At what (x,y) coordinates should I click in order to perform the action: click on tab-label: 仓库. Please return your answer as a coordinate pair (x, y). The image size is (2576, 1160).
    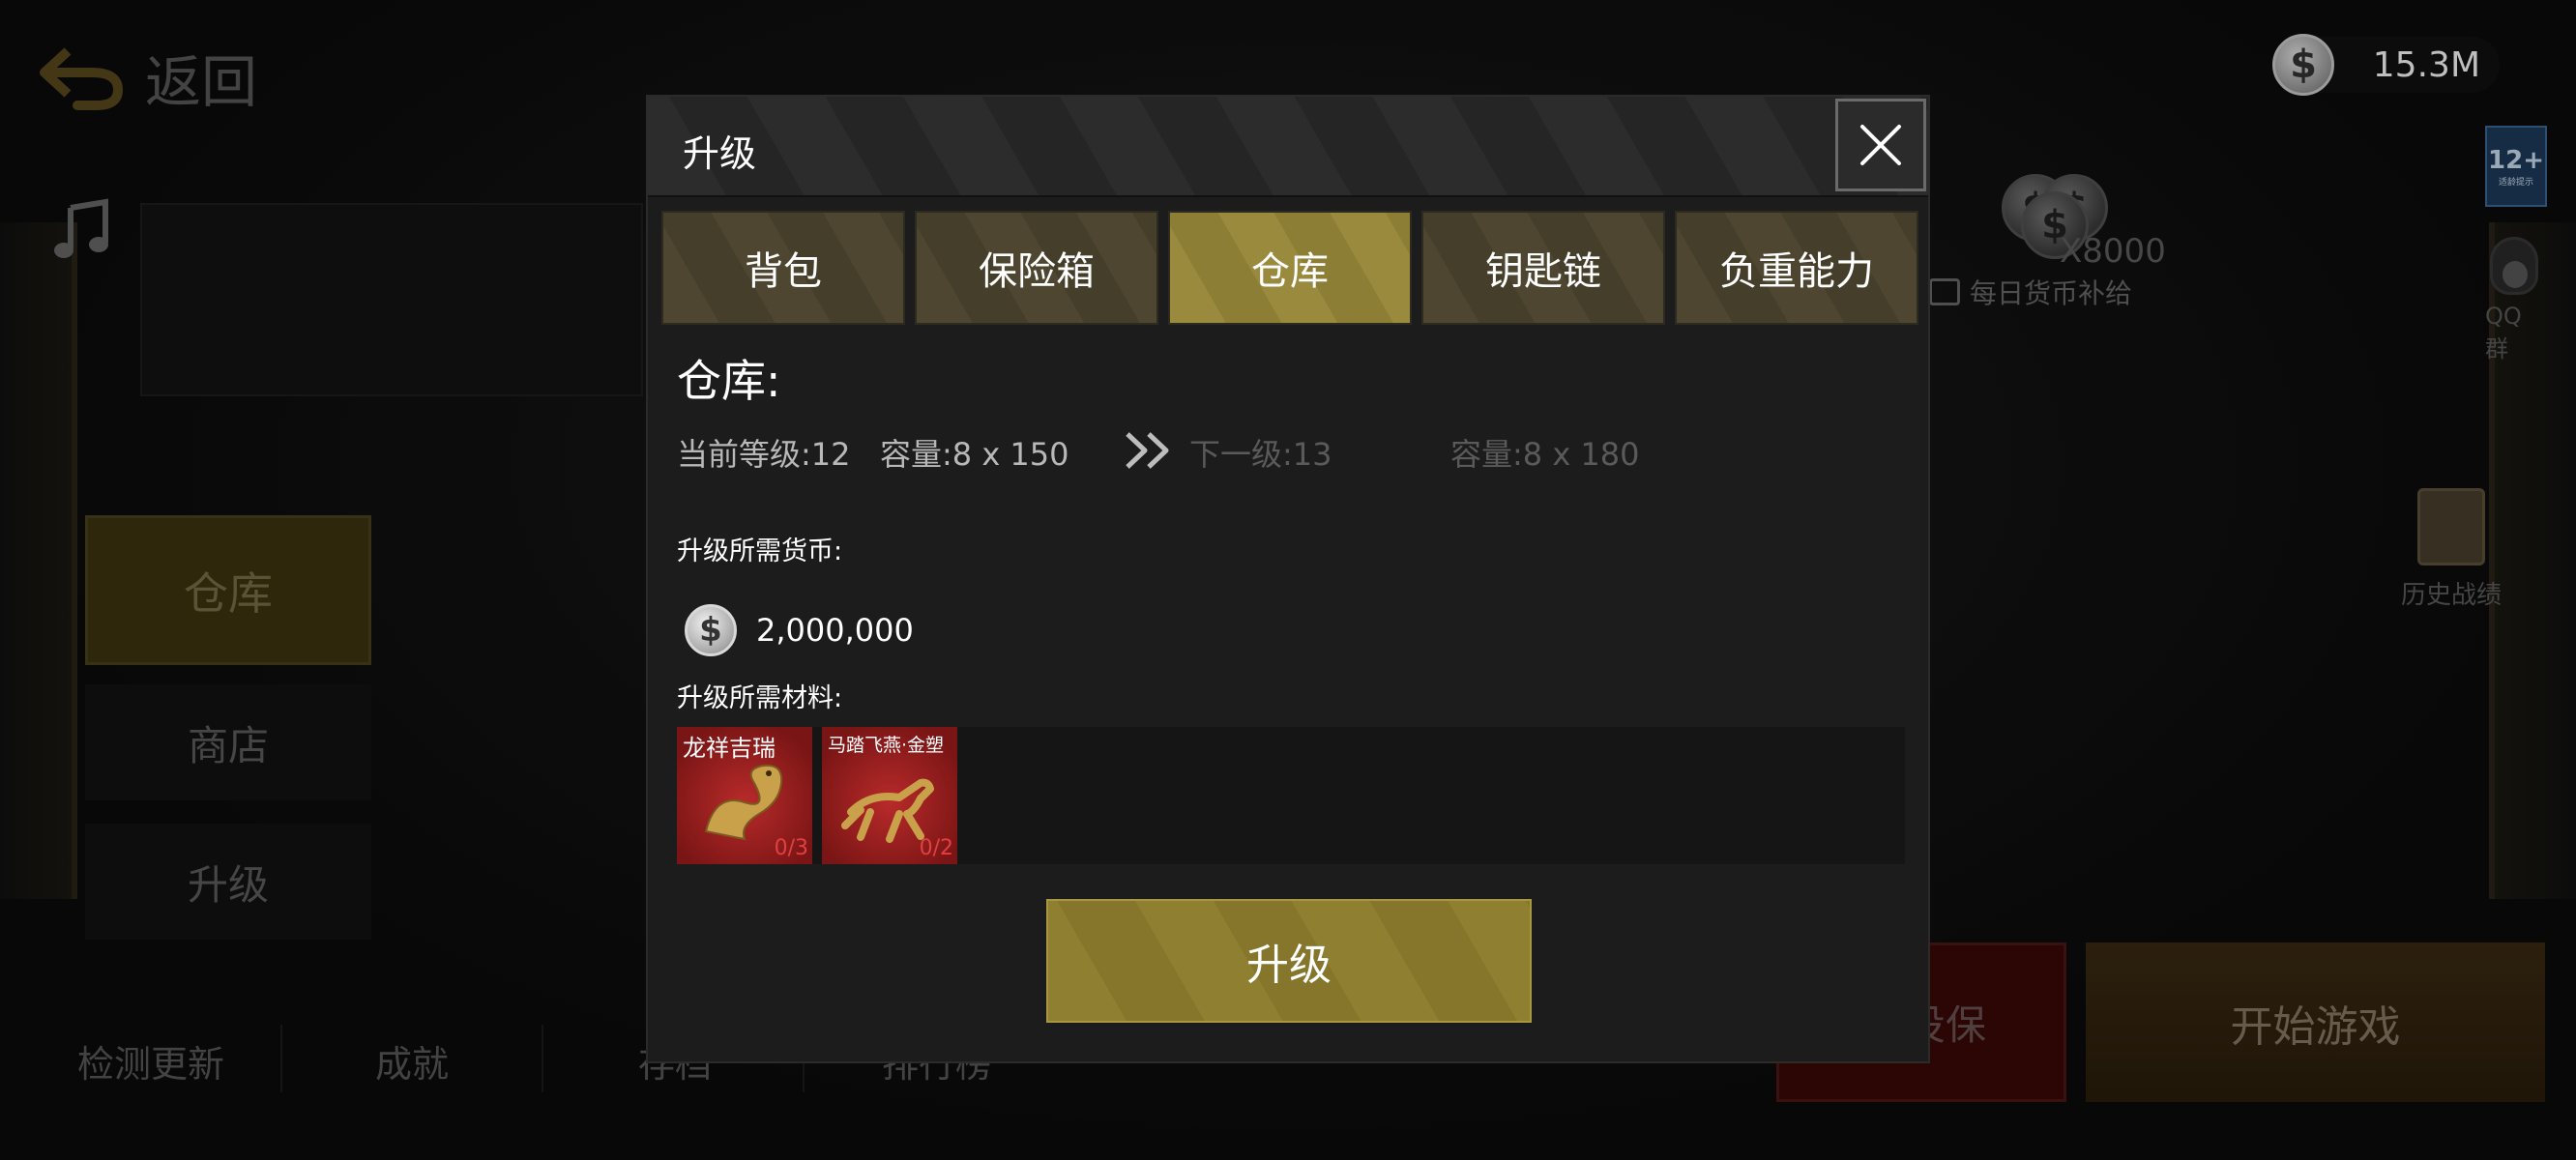
    Looking at the image, I should click on (1290, 271).